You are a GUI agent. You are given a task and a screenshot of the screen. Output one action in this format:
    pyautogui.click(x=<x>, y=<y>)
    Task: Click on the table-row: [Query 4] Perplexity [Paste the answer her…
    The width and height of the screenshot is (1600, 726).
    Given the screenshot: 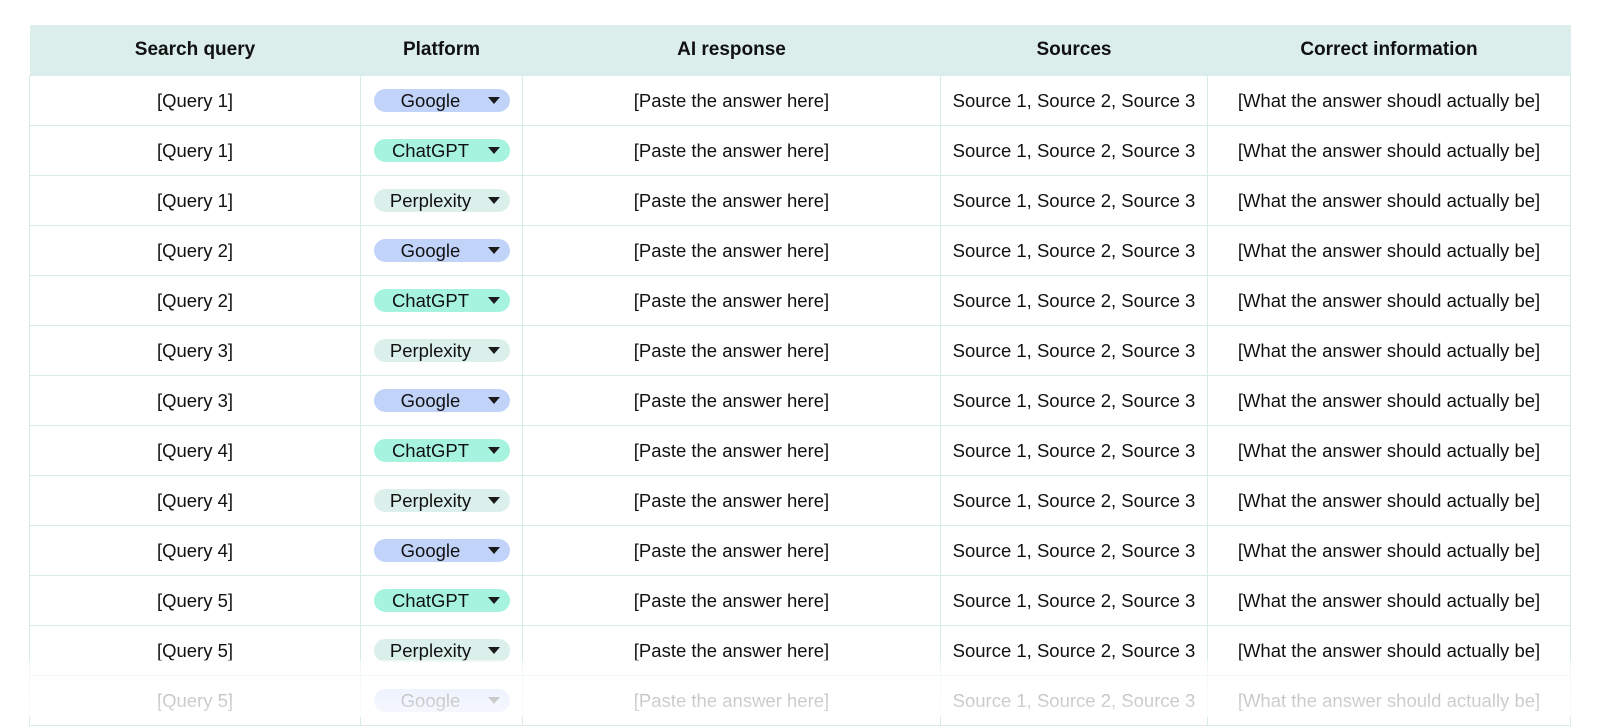 What is the action you would take?
    pyautogui.click(x=800, y=500)
    